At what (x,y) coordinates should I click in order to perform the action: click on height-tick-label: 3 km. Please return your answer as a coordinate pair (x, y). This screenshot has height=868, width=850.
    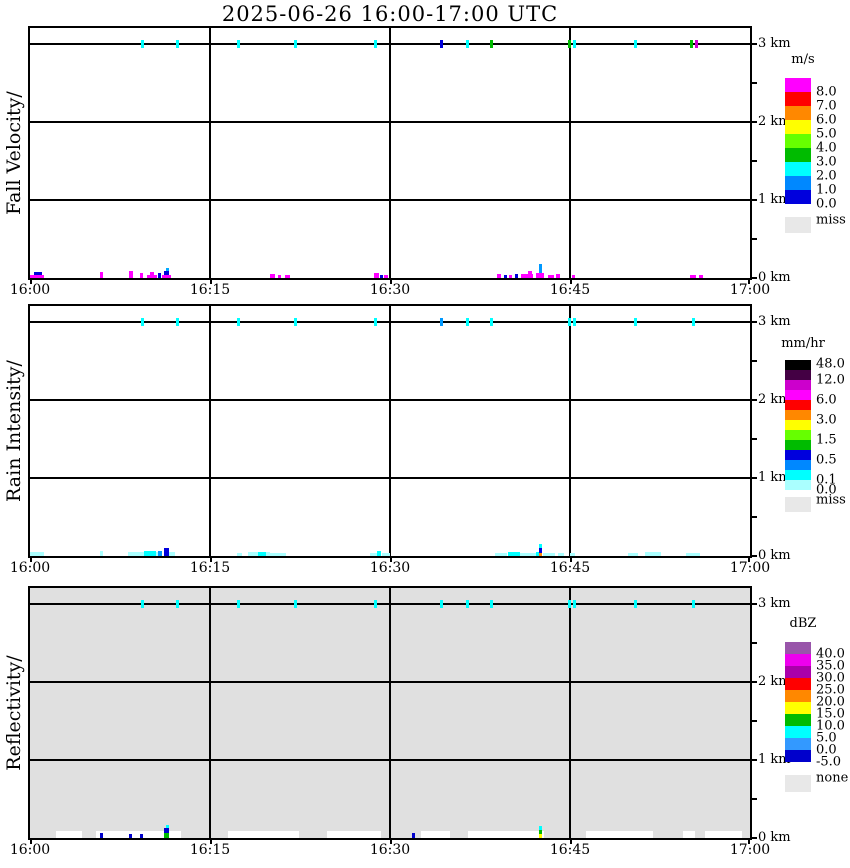
    Looking at the image, I should click on (774, 43).